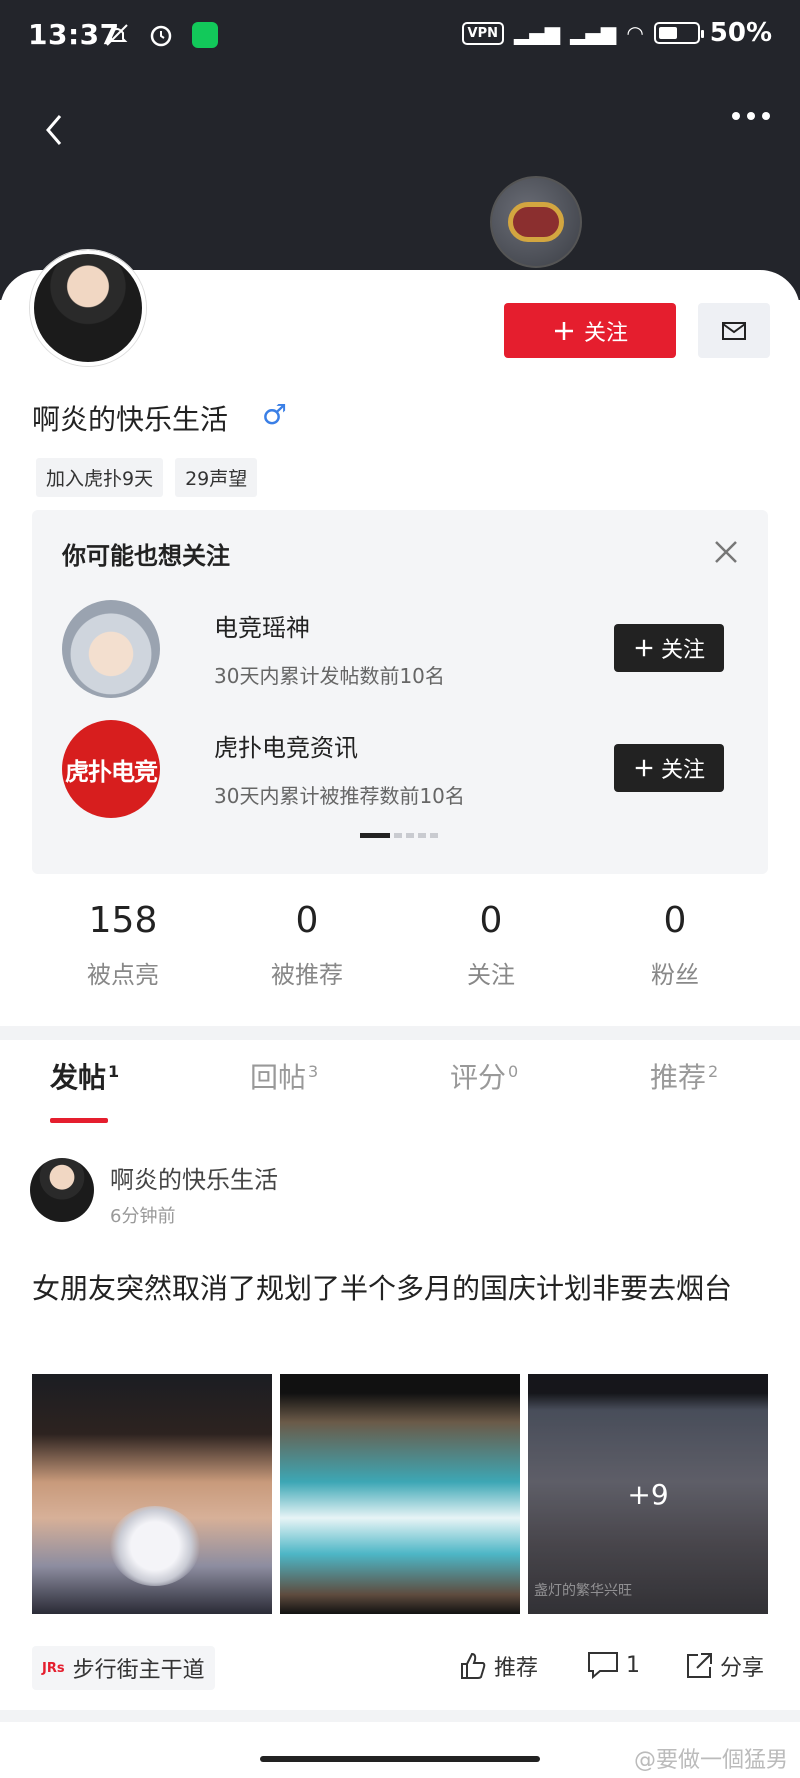 The width and height of the screenshot is (800, 1778). I want to click on post-source-forum: JRs 步行街主干道, so click(123, 1668).